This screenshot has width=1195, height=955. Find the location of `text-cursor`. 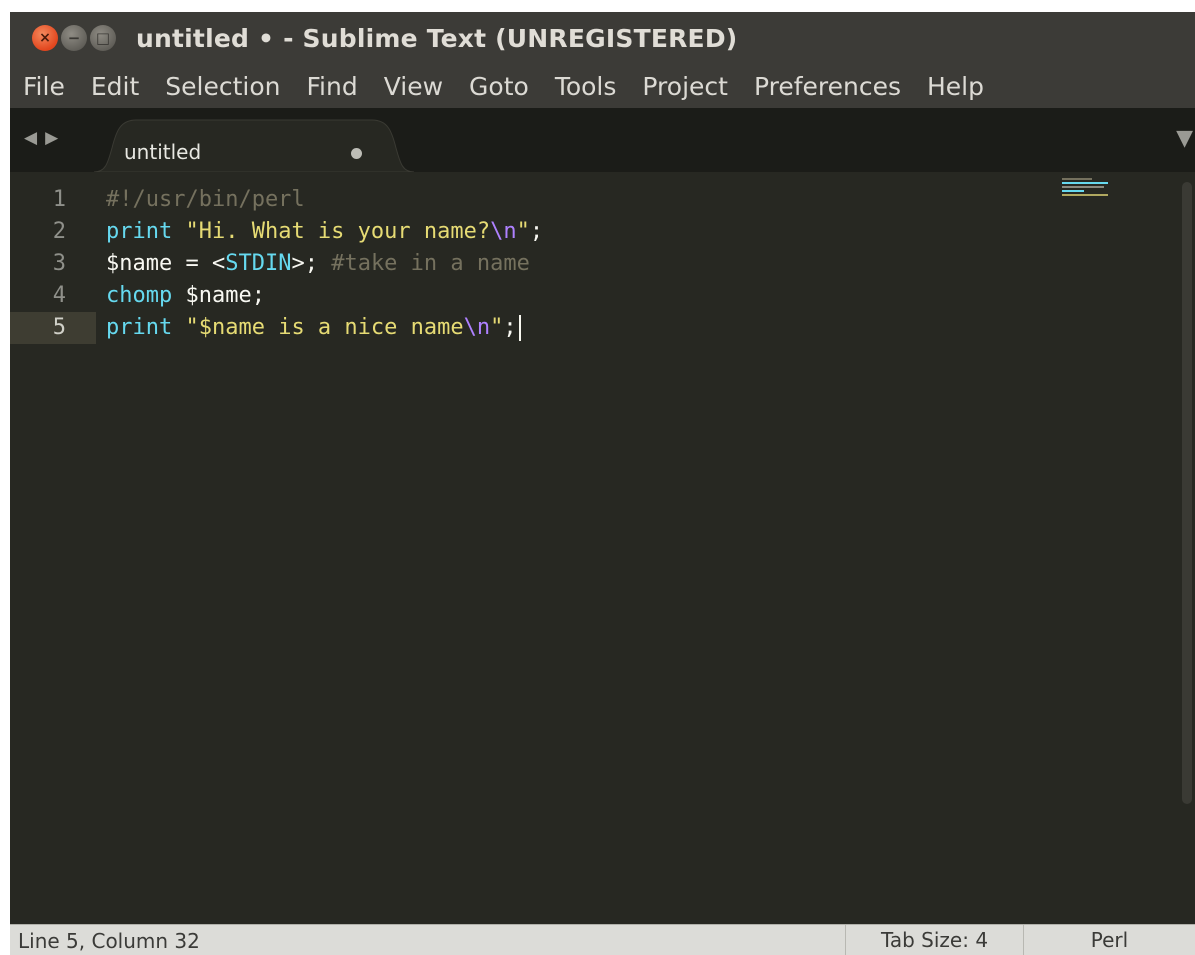

text-cursor is located at coordinates (519, 328).